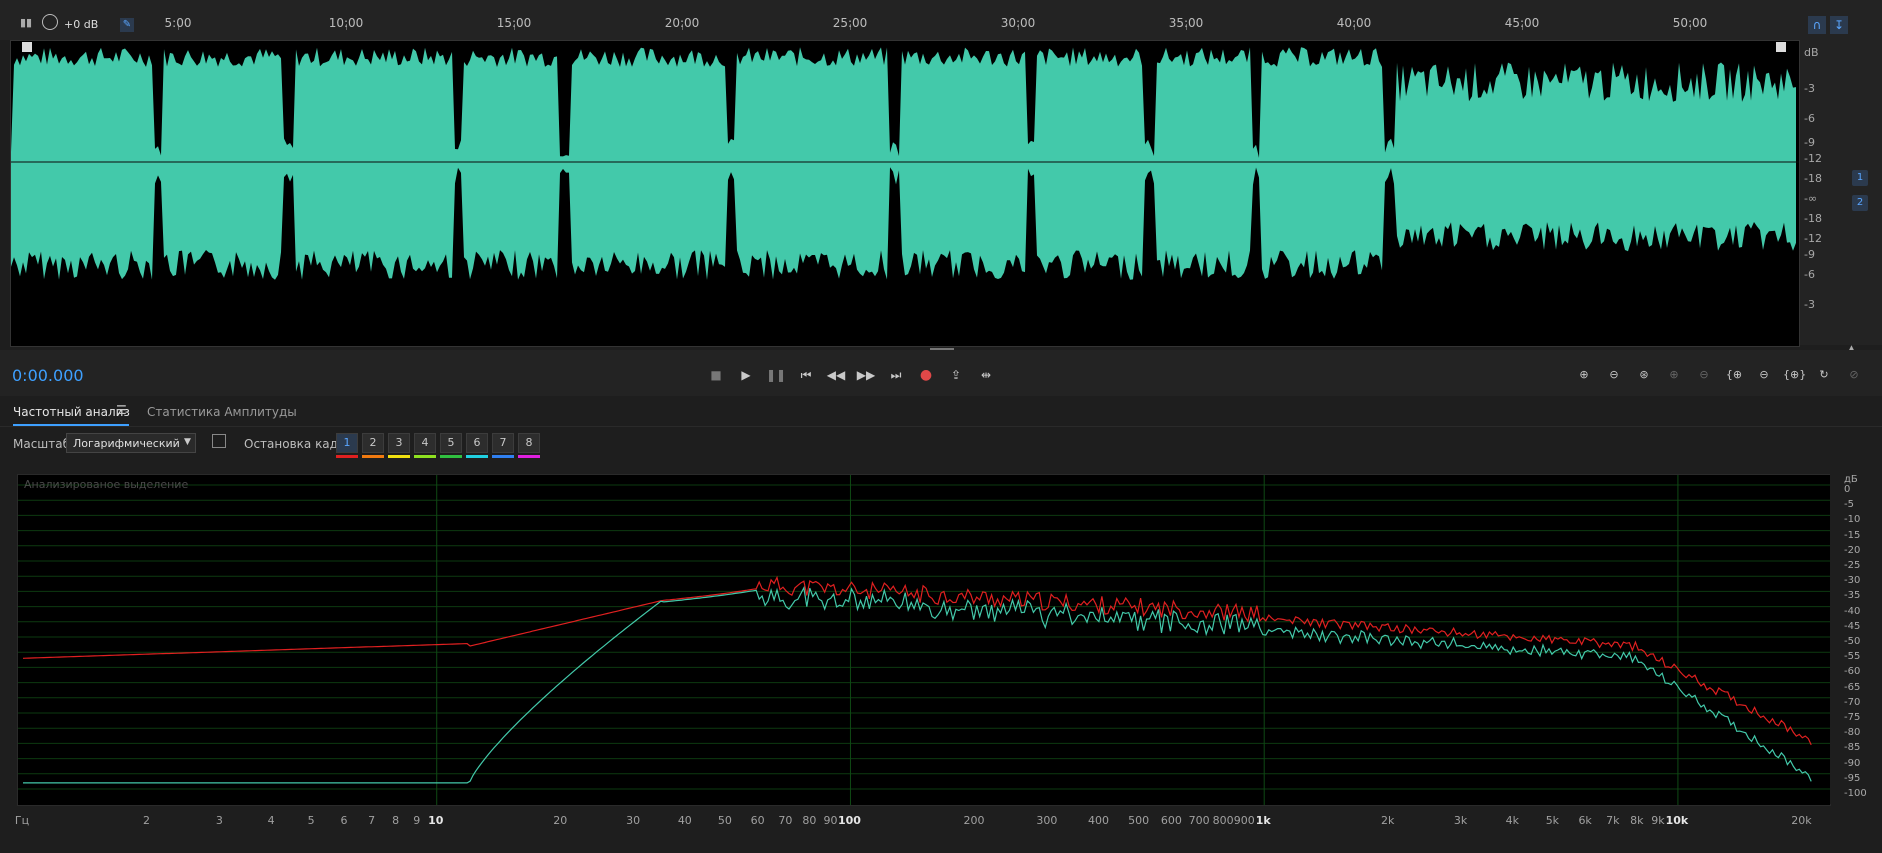 The width and height of the screenshot is (1882, 853). What do you see at coordinates (1809, 142) in the screenshot?
I see `waveform-db-label: -9` at bounding box center [1809, 142].